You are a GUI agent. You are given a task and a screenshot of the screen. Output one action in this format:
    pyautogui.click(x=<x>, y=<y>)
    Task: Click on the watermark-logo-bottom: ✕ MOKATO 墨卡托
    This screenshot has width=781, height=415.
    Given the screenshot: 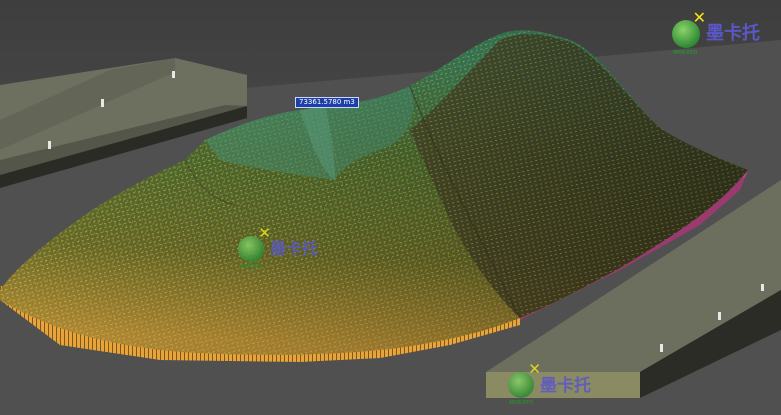 What is the action you would take?
    pyautogui.click(x=549, y=383)
    